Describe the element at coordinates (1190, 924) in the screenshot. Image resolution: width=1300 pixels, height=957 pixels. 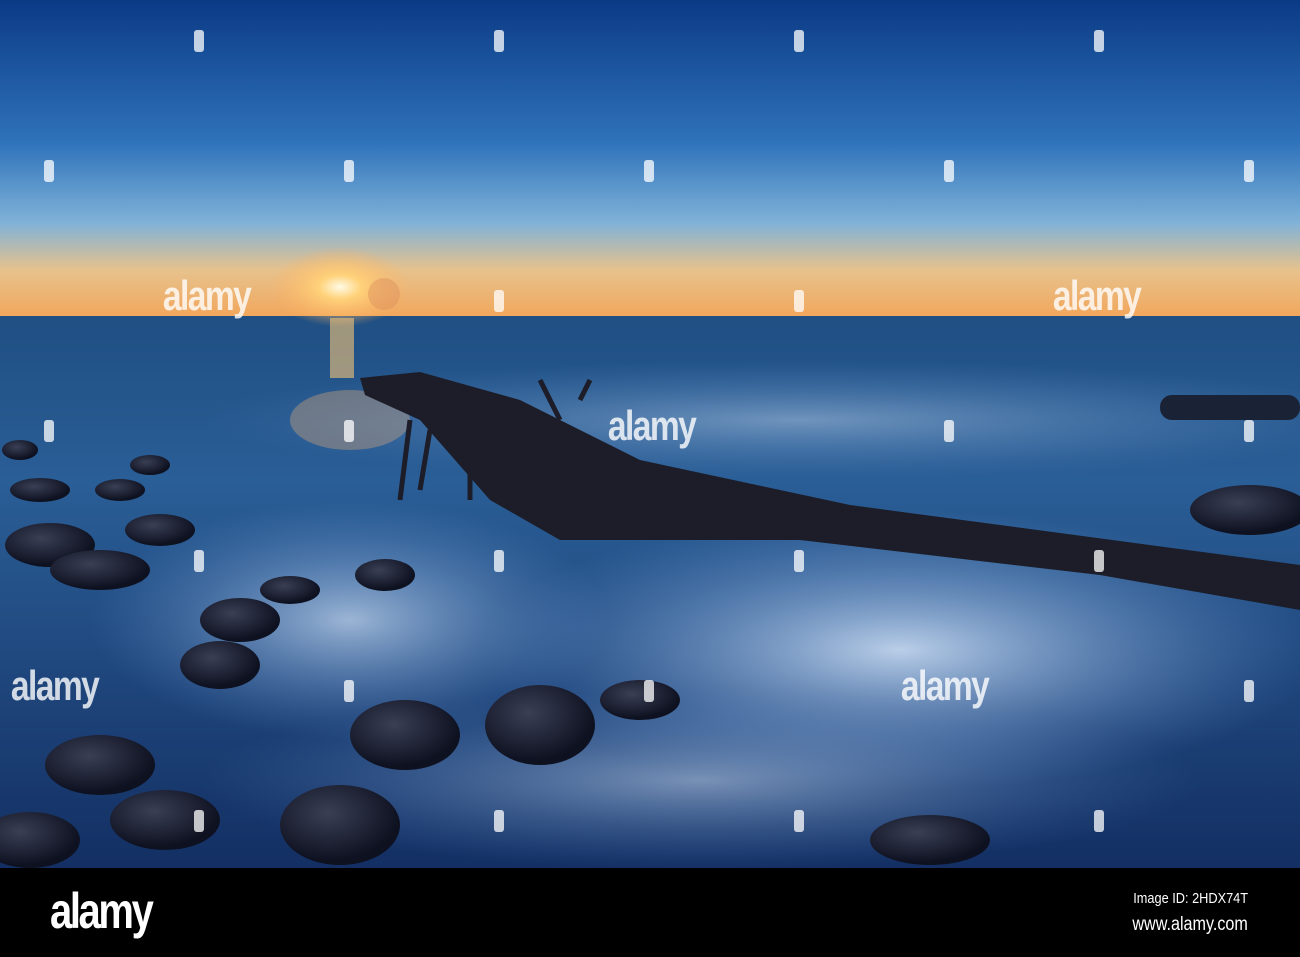
I see `site-url: www.alamy.com` at that location.